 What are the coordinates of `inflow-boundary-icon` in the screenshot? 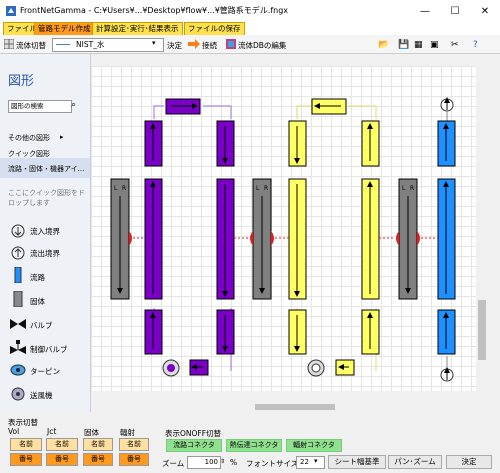 It's located at (18, 231).